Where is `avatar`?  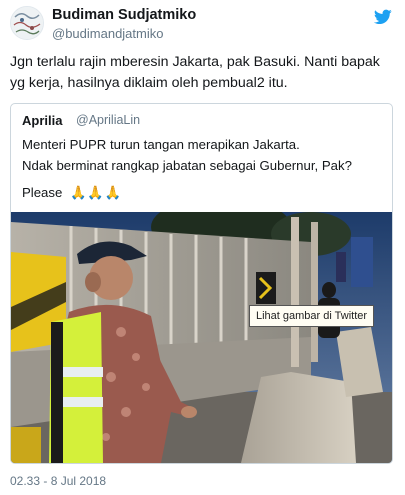
avatar is located at coordinates (27, 23).